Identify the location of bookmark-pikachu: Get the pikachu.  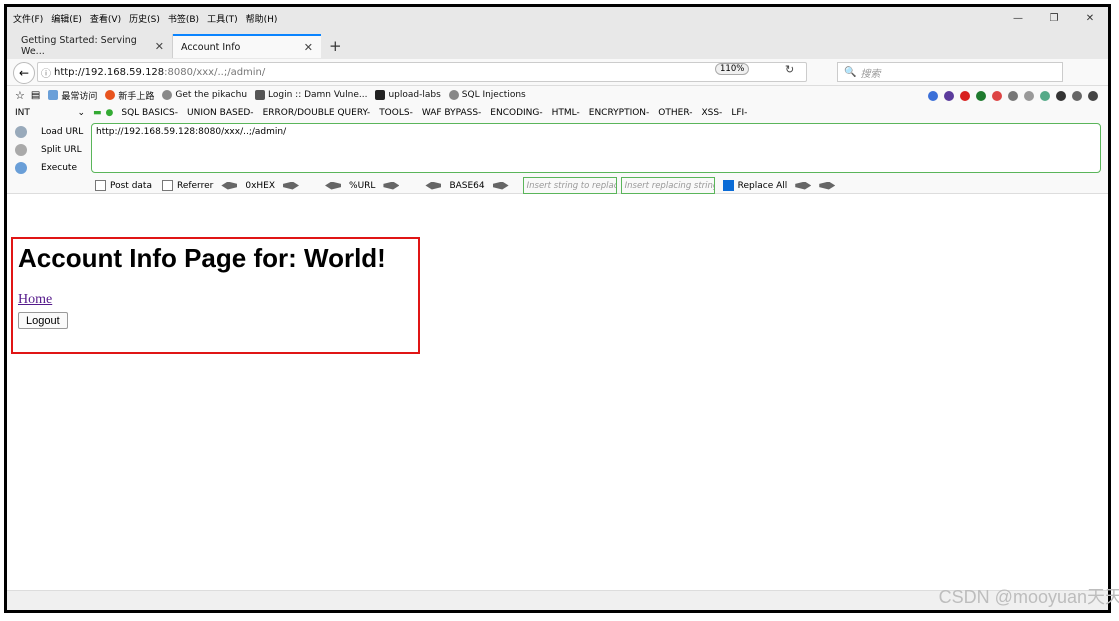
(204, 95).